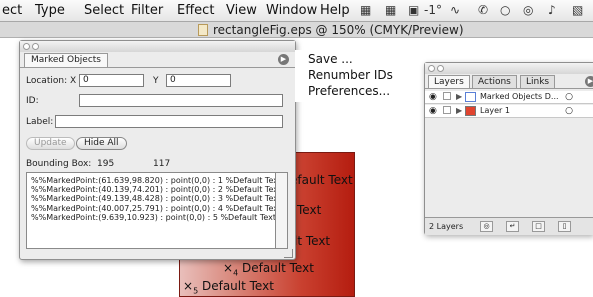 The image size is (593, 297). What do you see at coordinates (196, 291) in the screenshot?
I see `marker-index: 5` at bounding box center [196, 291].